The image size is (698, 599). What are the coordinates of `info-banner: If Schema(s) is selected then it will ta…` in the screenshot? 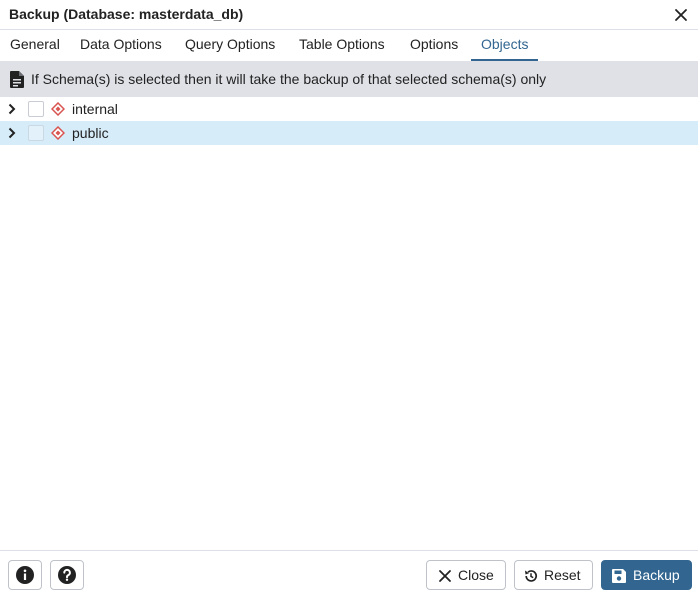 It's located at (349, 79).